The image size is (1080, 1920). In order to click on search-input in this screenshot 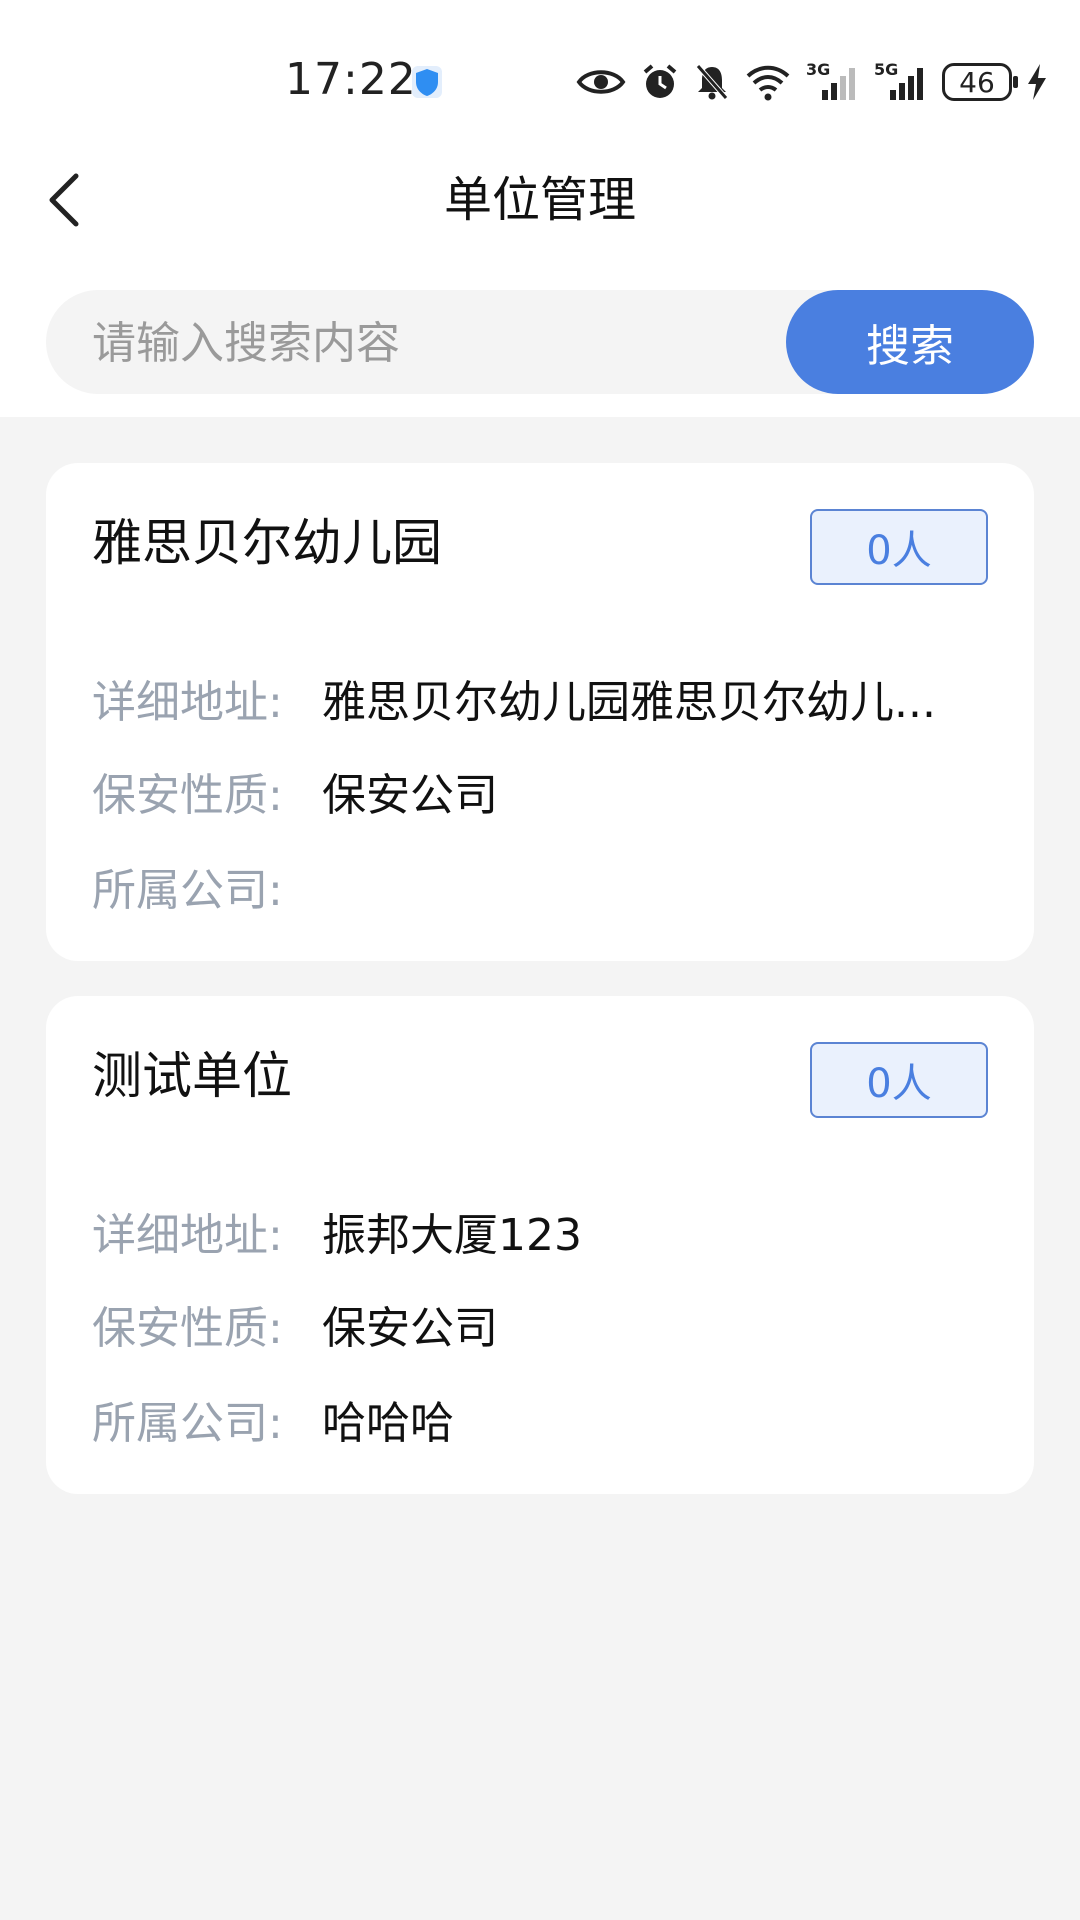, I will do `click(442, 343)`.